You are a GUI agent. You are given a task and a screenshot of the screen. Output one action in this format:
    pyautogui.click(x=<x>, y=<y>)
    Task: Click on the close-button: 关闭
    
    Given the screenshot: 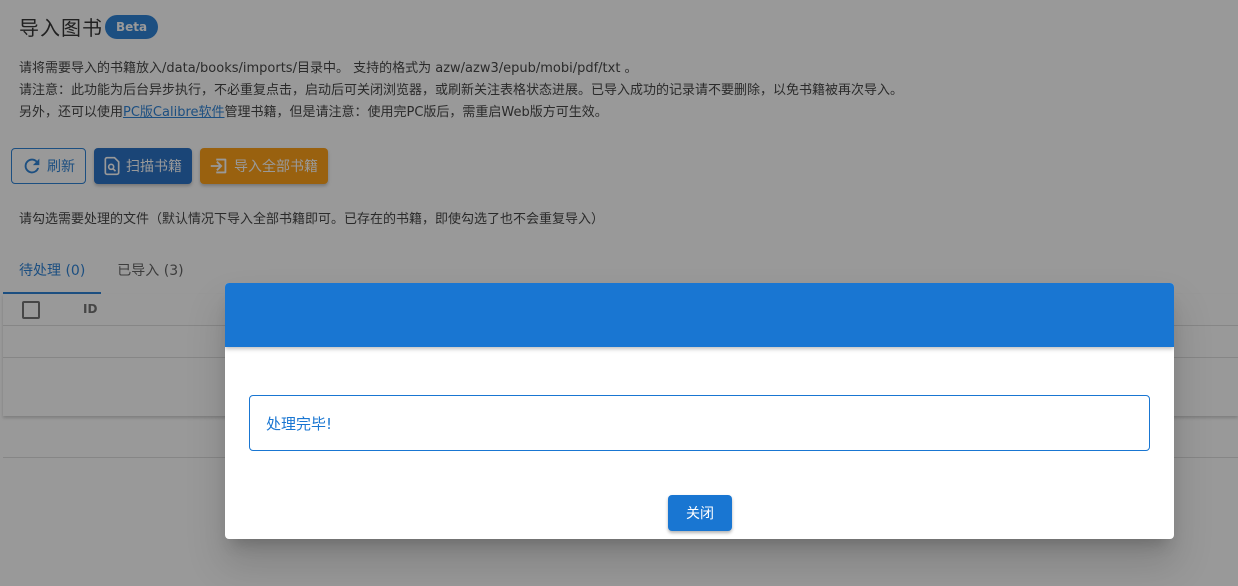 What is the action you would take?
    pyautogui.click(x=700, y=513)
    